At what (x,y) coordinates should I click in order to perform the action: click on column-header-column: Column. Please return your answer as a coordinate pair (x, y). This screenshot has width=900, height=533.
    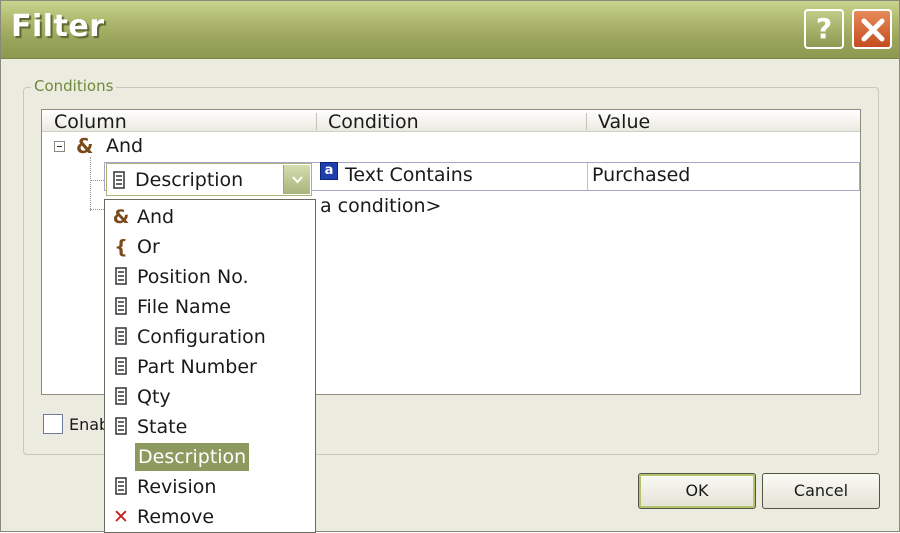
    Looking at the image, I should click on (185, 121).